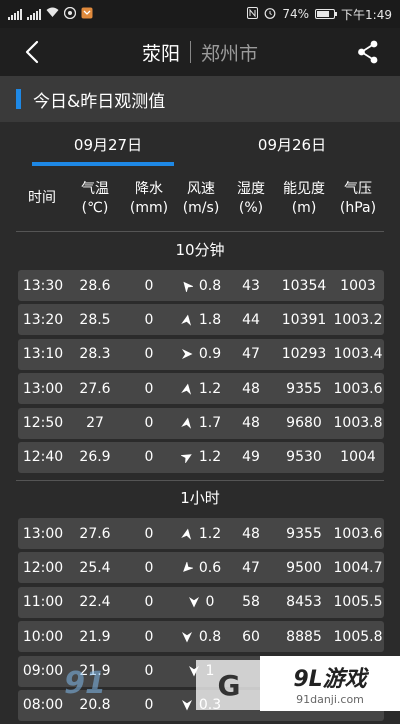  I want to click on wind-speed-value: 0, so click(210, 602).